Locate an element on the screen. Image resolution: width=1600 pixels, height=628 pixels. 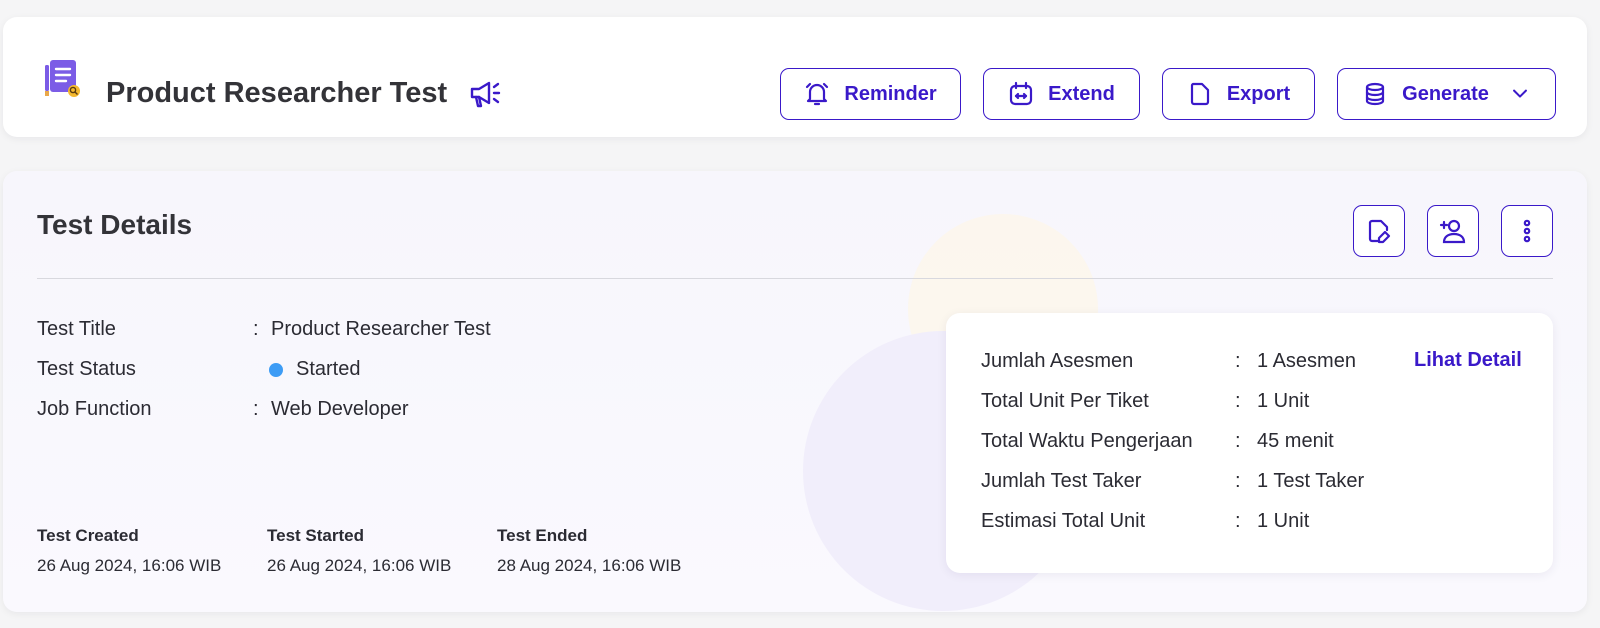
field-value: Product Researcher Test is located at coordinates (381, 329).